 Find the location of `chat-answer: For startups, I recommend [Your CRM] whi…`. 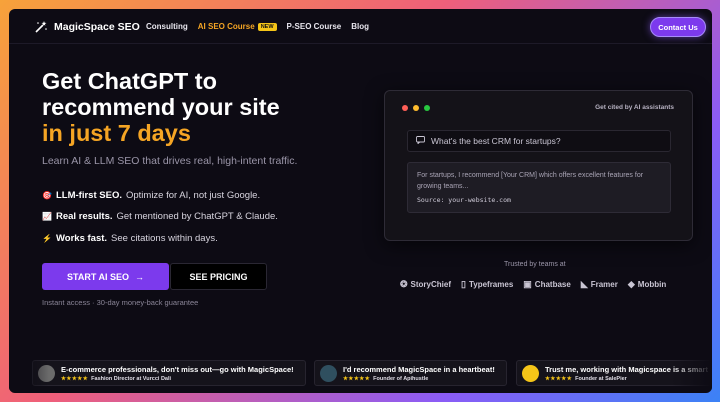

chat-answer: For startups, I recommend [Your CRM] whi… is located at coordinates (539, 187).